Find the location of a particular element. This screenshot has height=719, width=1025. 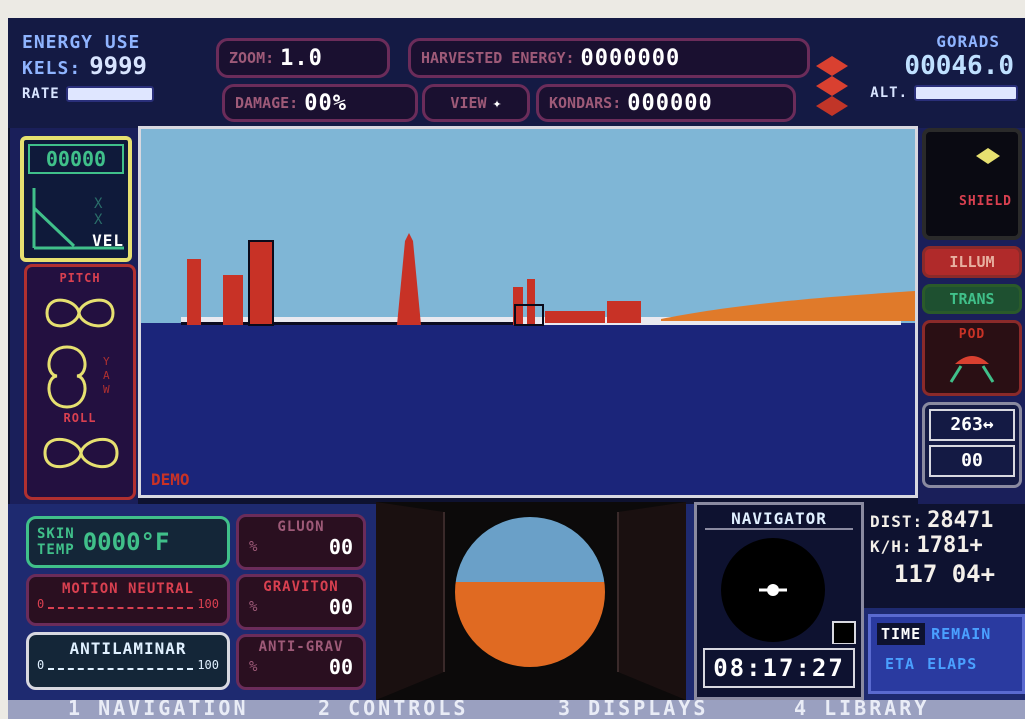

energy-use-label: ENERGY USE is located at coordinates (81, 42).